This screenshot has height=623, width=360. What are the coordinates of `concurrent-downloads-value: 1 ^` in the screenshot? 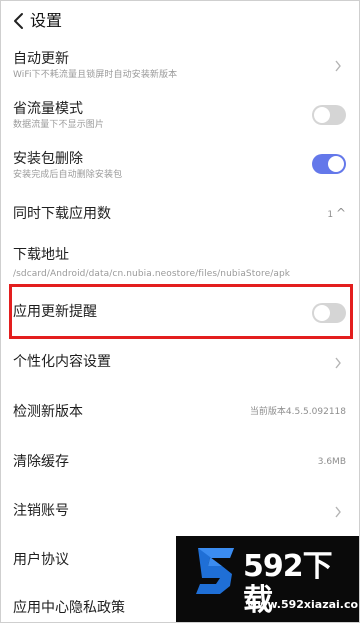 It's located at (336, 214).